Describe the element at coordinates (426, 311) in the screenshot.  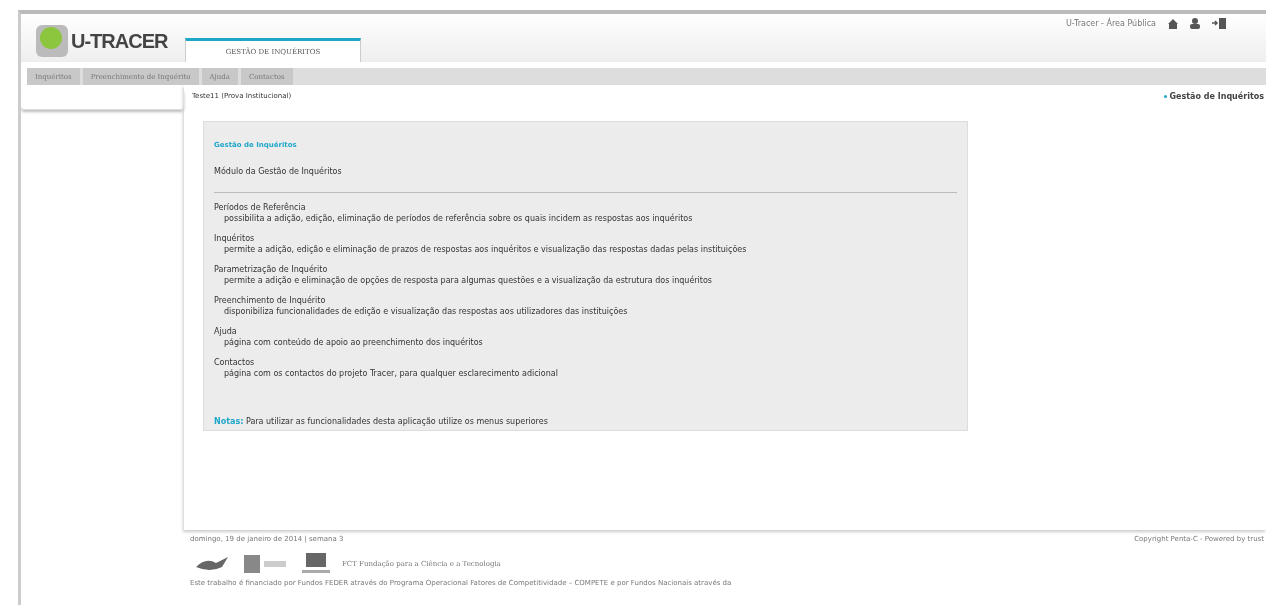
I see `item-description: disponibiliza funcionalidades de edição e visualização das respostas aos utilizadores das instituições` at that location.